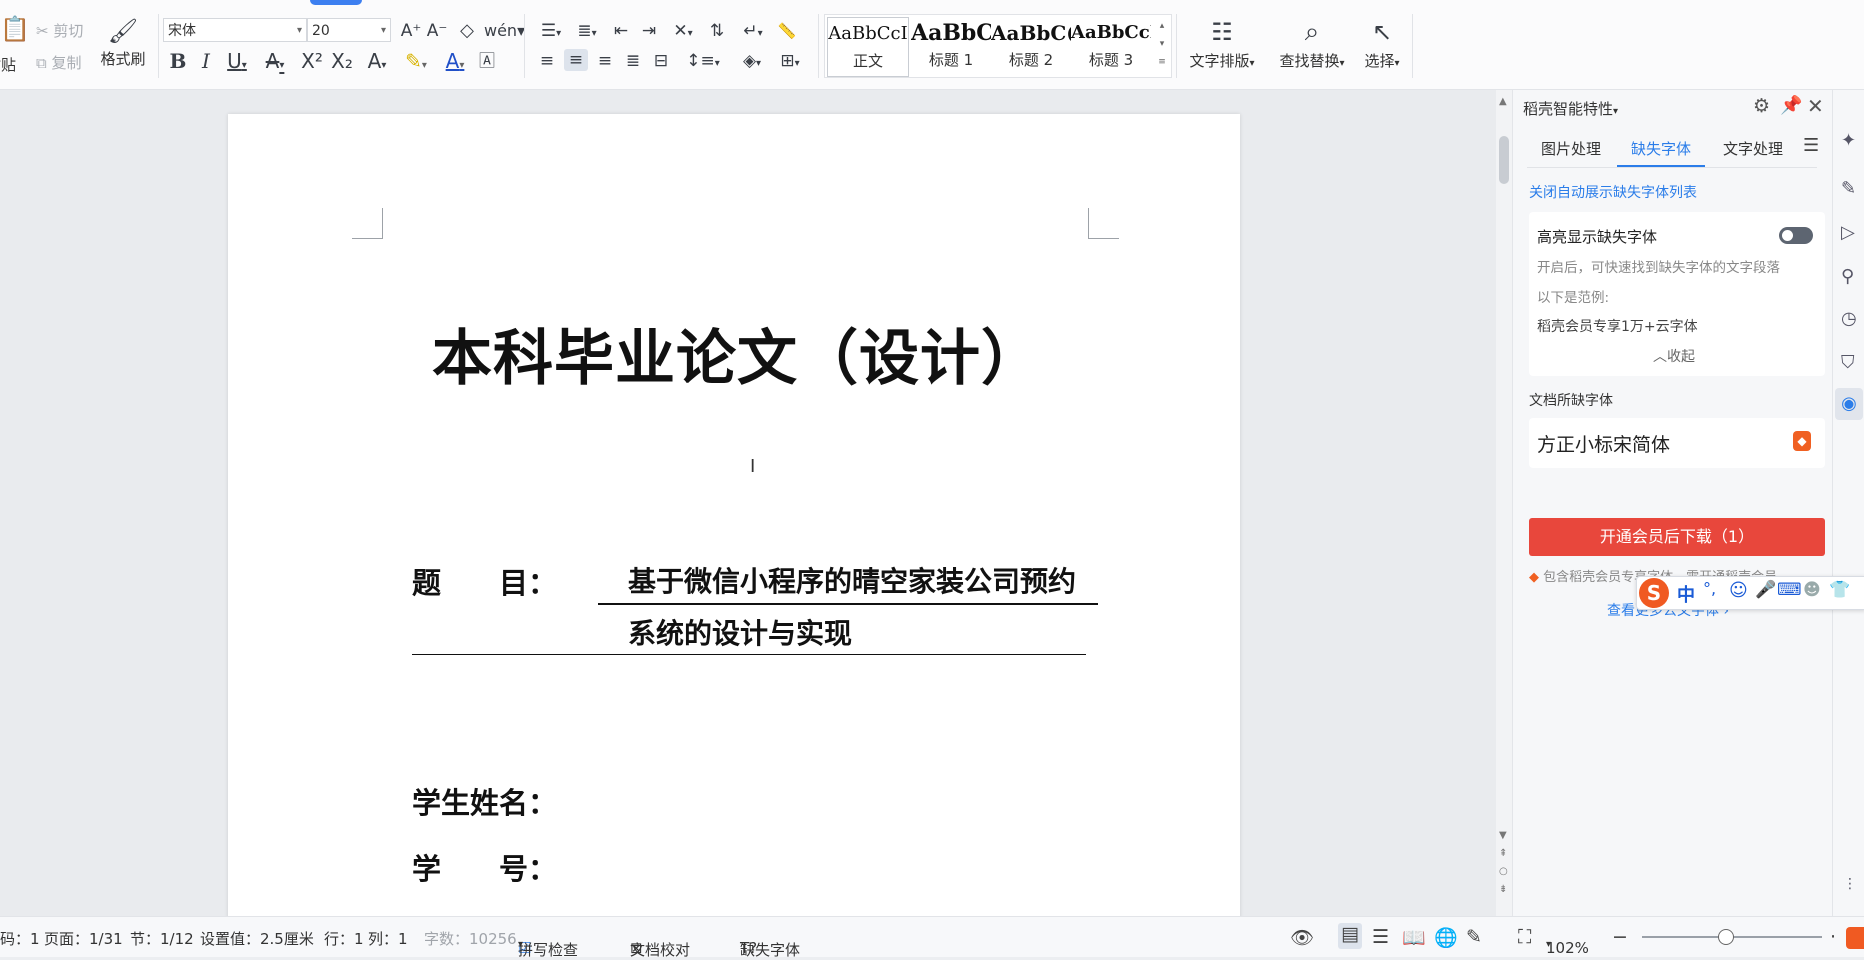 This screenshot has height=960, width=1864. What do you see at coordinates (59, 30) in the screenshot?
I see `cut-button: ✂ 剪切` at bounding box center [59, 30].